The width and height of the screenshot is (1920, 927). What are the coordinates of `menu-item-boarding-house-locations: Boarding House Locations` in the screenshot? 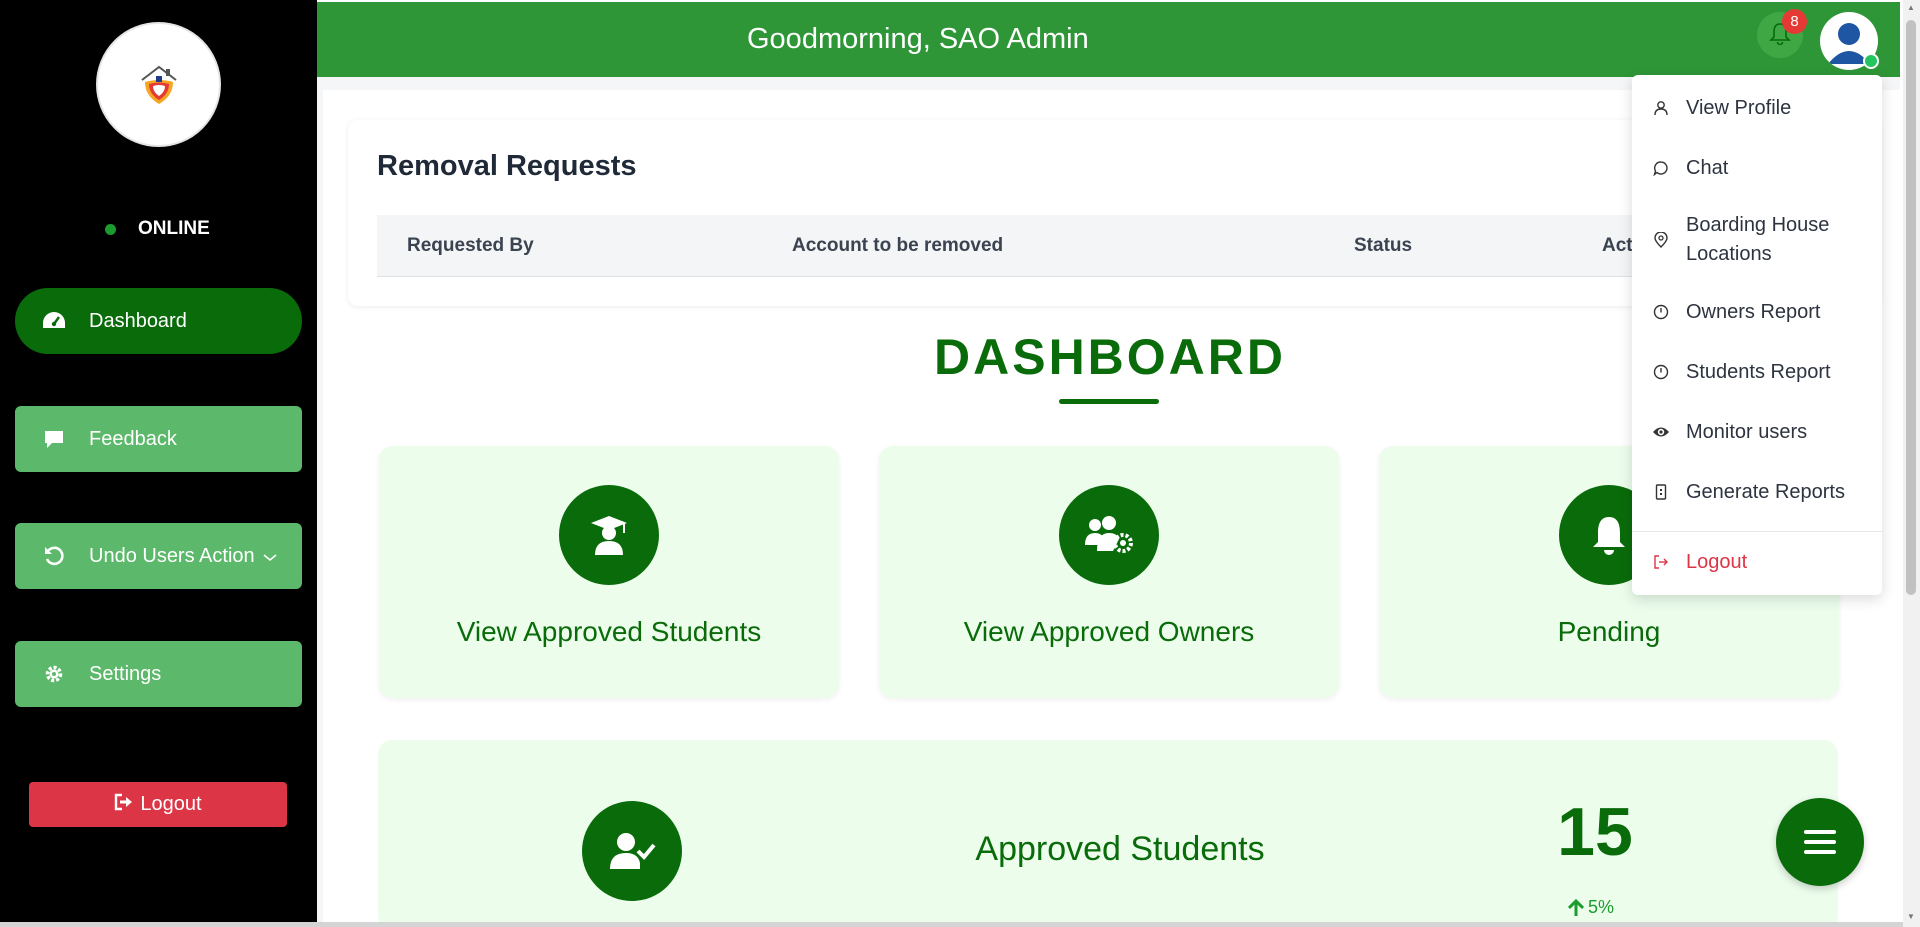 It's located at (1757, 240).